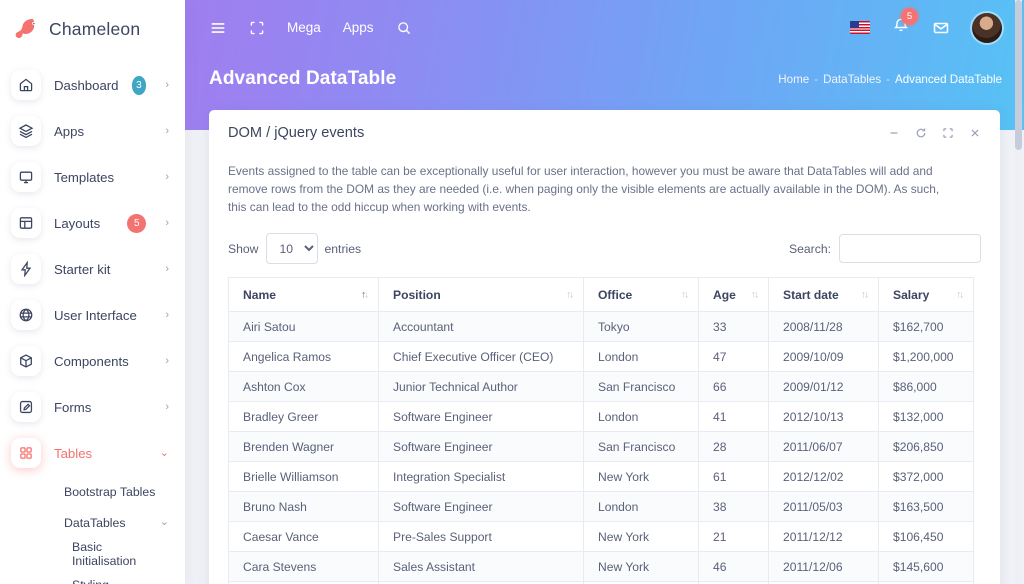  What do you see at coordinates (92, 407) in the screenshot?
I see `sidebar-item-forms: Forms ›` at bounding box center [92, 407].